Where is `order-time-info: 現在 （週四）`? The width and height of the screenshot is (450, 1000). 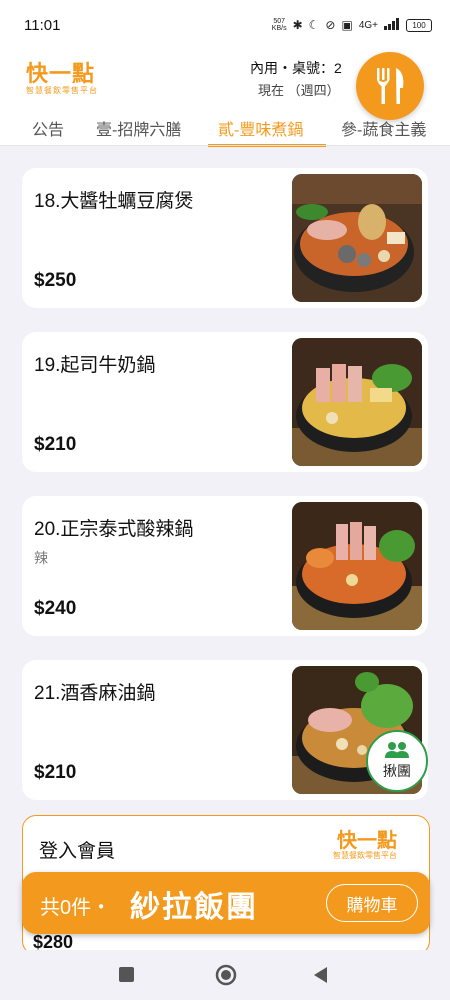 order-time-info: 現在 （週四） is located at coordinates (299, 90).